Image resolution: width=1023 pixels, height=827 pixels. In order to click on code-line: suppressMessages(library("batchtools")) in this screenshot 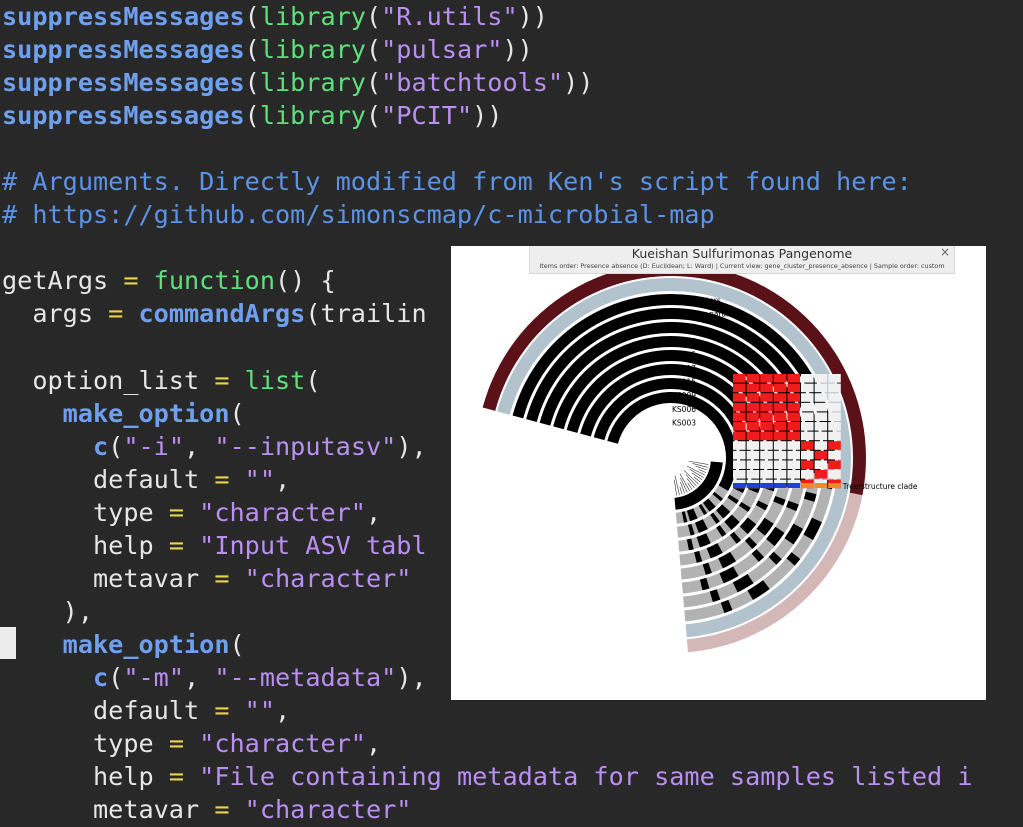, I will do `click(297, 82)`.